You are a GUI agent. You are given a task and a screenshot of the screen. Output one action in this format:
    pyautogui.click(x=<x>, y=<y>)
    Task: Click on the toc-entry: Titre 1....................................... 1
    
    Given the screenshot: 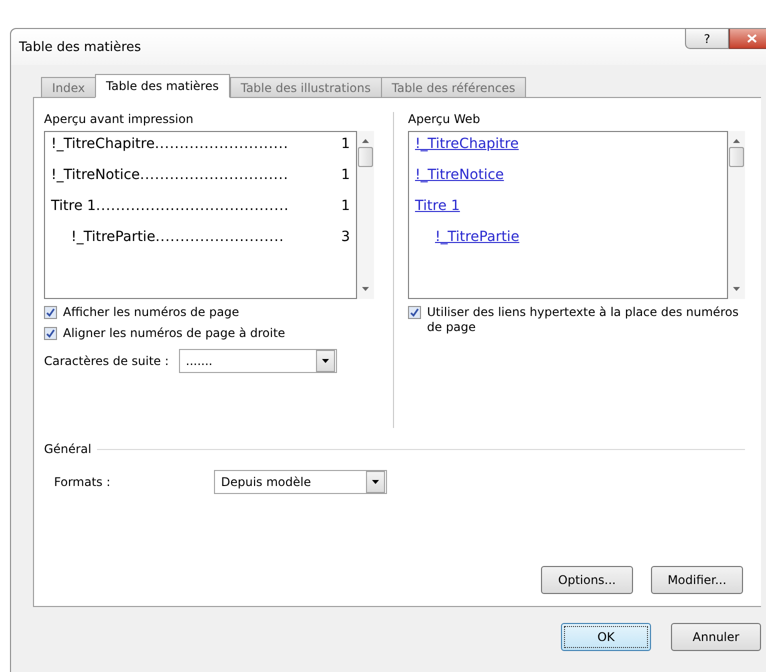 What is the action you would take?
    pyautogui.click(x=200, y=206)
    